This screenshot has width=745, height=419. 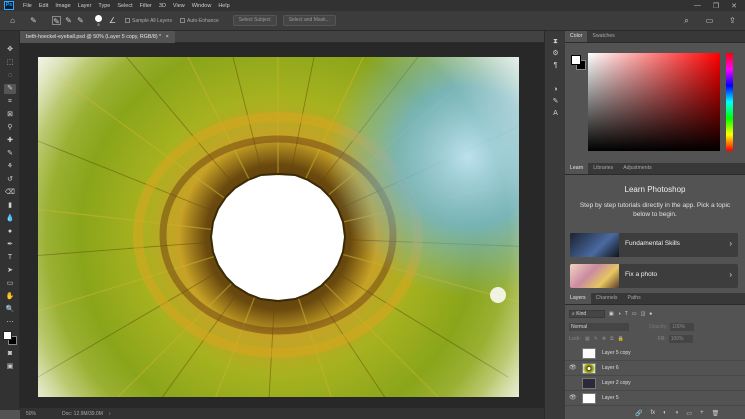 What do you see at coordinates (654, 102) in the screenshot?
I see `color-field` at bounding box center [654, 102].